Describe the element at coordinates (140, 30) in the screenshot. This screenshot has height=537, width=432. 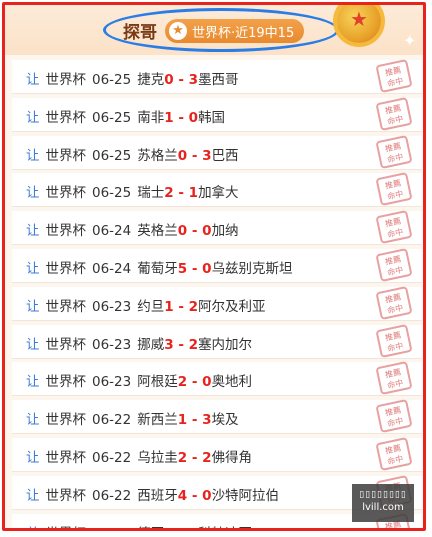
I see `expert-name: 探哥` at that location.